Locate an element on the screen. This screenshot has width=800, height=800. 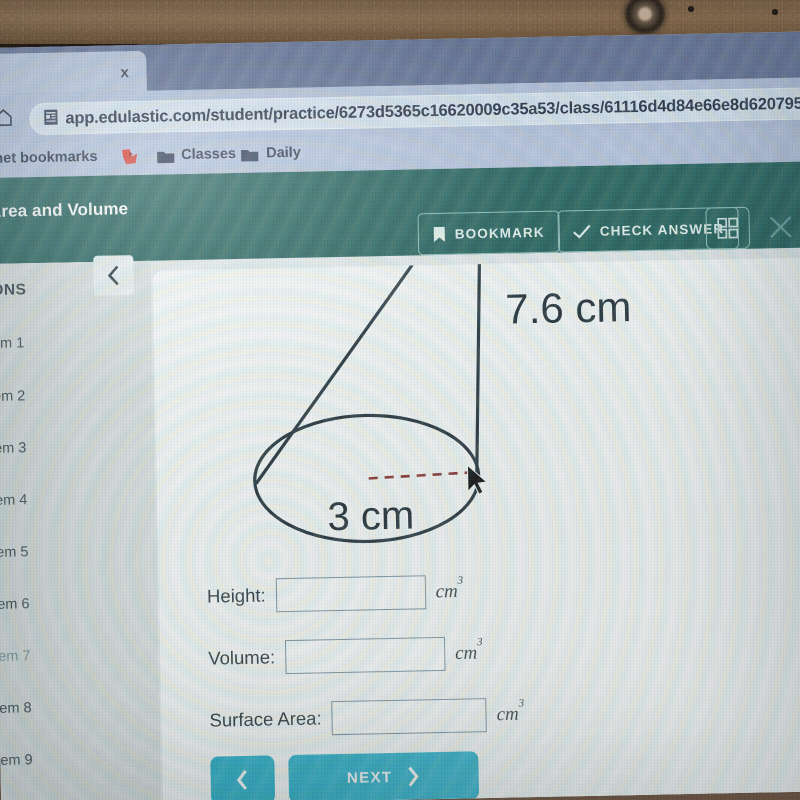
close-icon is located at coordinates (780, 227).